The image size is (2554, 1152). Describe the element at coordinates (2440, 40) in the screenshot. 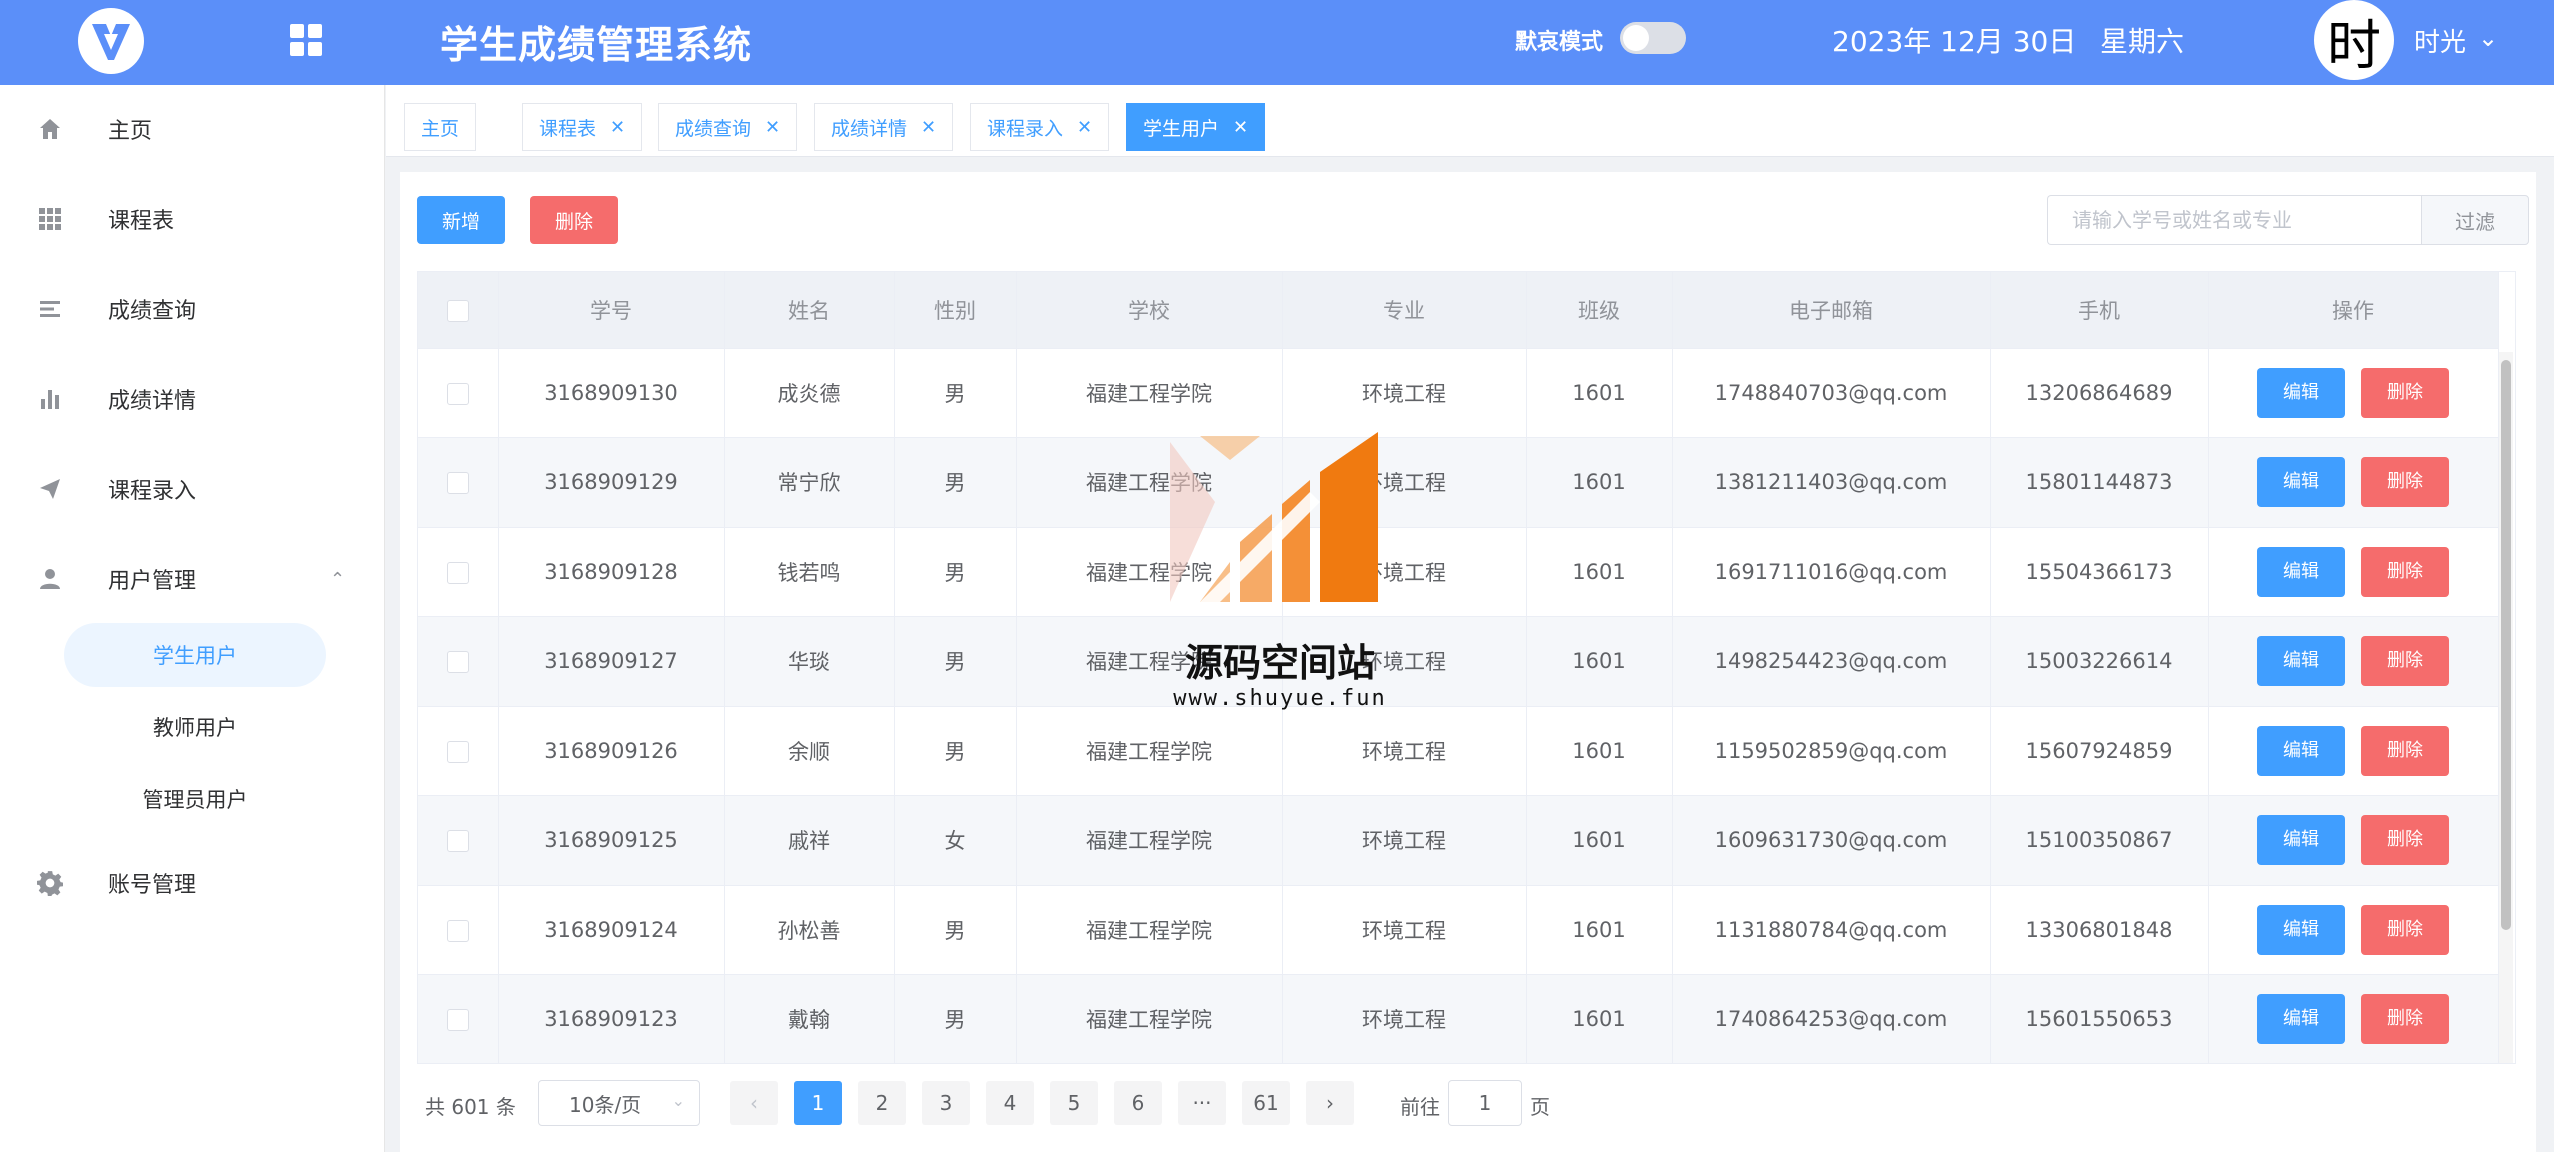

I see `username: 时光` at that location.